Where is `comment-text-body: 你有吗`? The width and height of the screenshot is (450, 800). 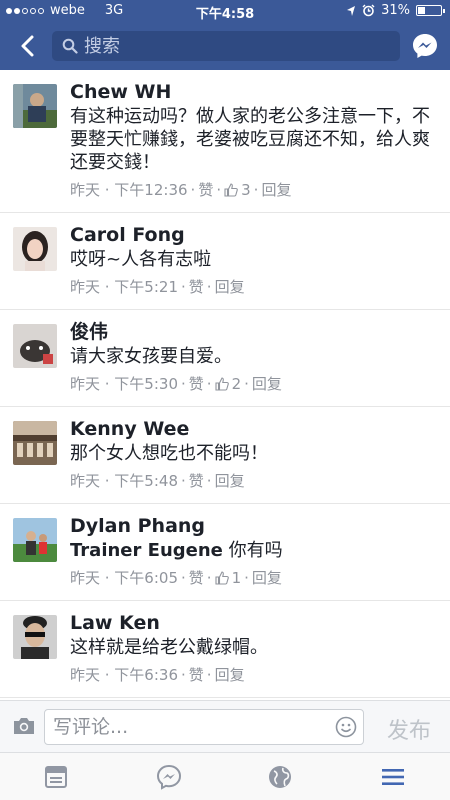 comment-text-body: 你有吗 is located at coordinates (255, 550).